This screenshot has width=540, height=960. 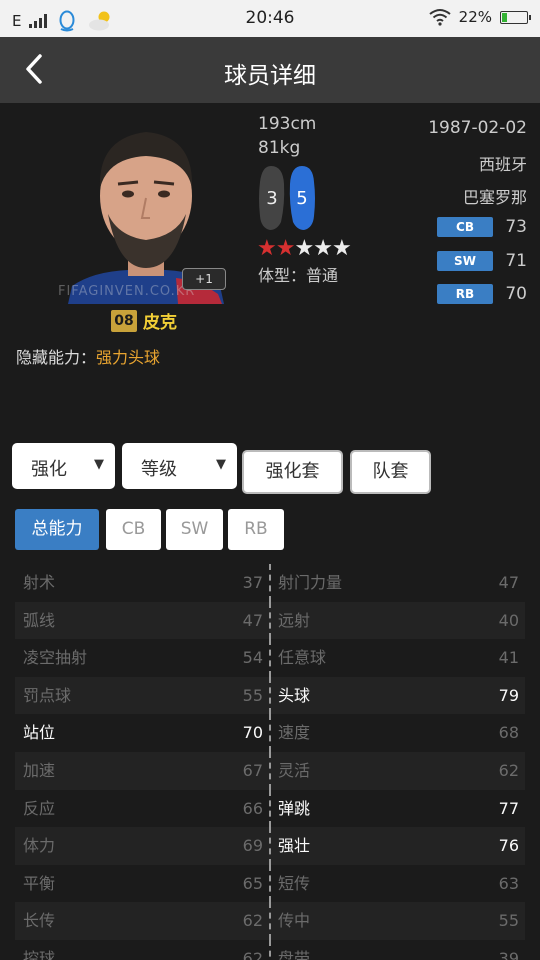 I want to click on stat-left-value: 55, so click(x=252, y=695).